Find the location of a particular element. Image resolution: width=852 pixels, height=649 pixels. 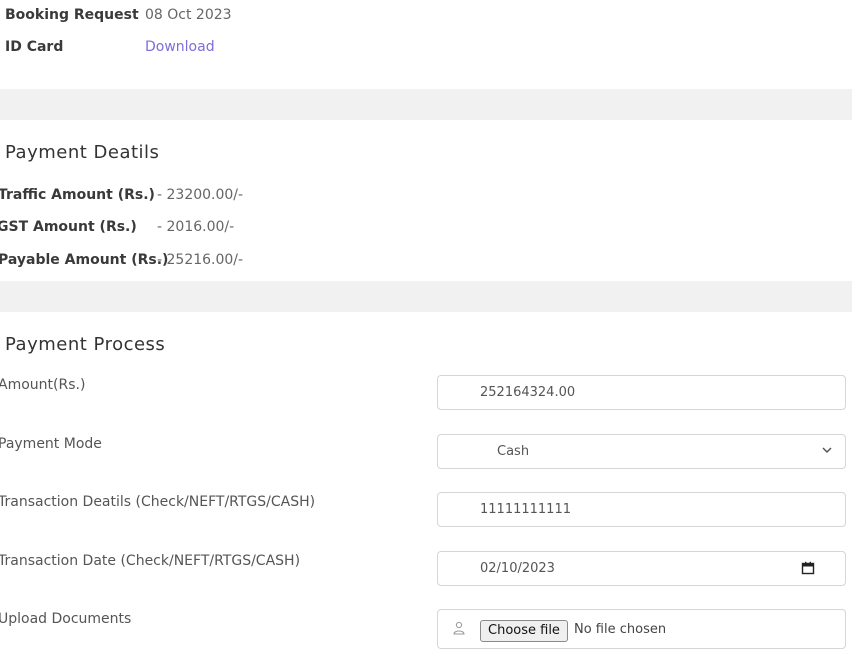

traffic-amount-label: Traffic Amount (Rs.) is located at coordinates (77, 195).